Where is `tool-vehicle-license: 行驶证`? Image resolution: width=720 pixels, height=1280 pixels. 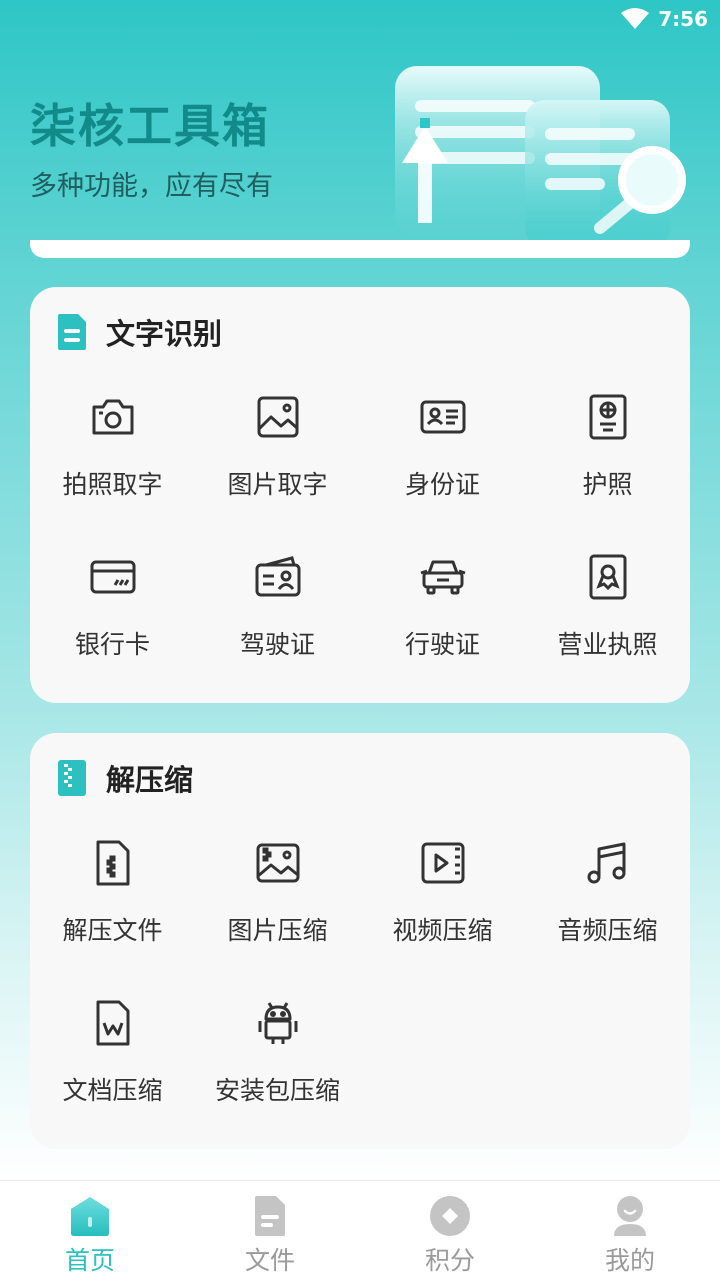
tool-vehicle-license: 行驶证 is located at coordinates (442, 617).